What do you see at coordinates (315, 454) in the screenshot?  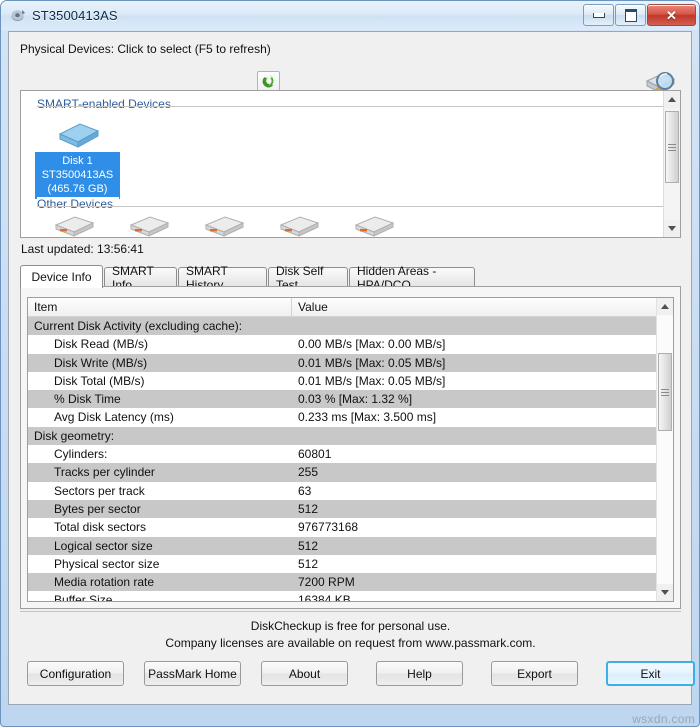 I see `cell-value: 60801` at bounding box center [315, 454].